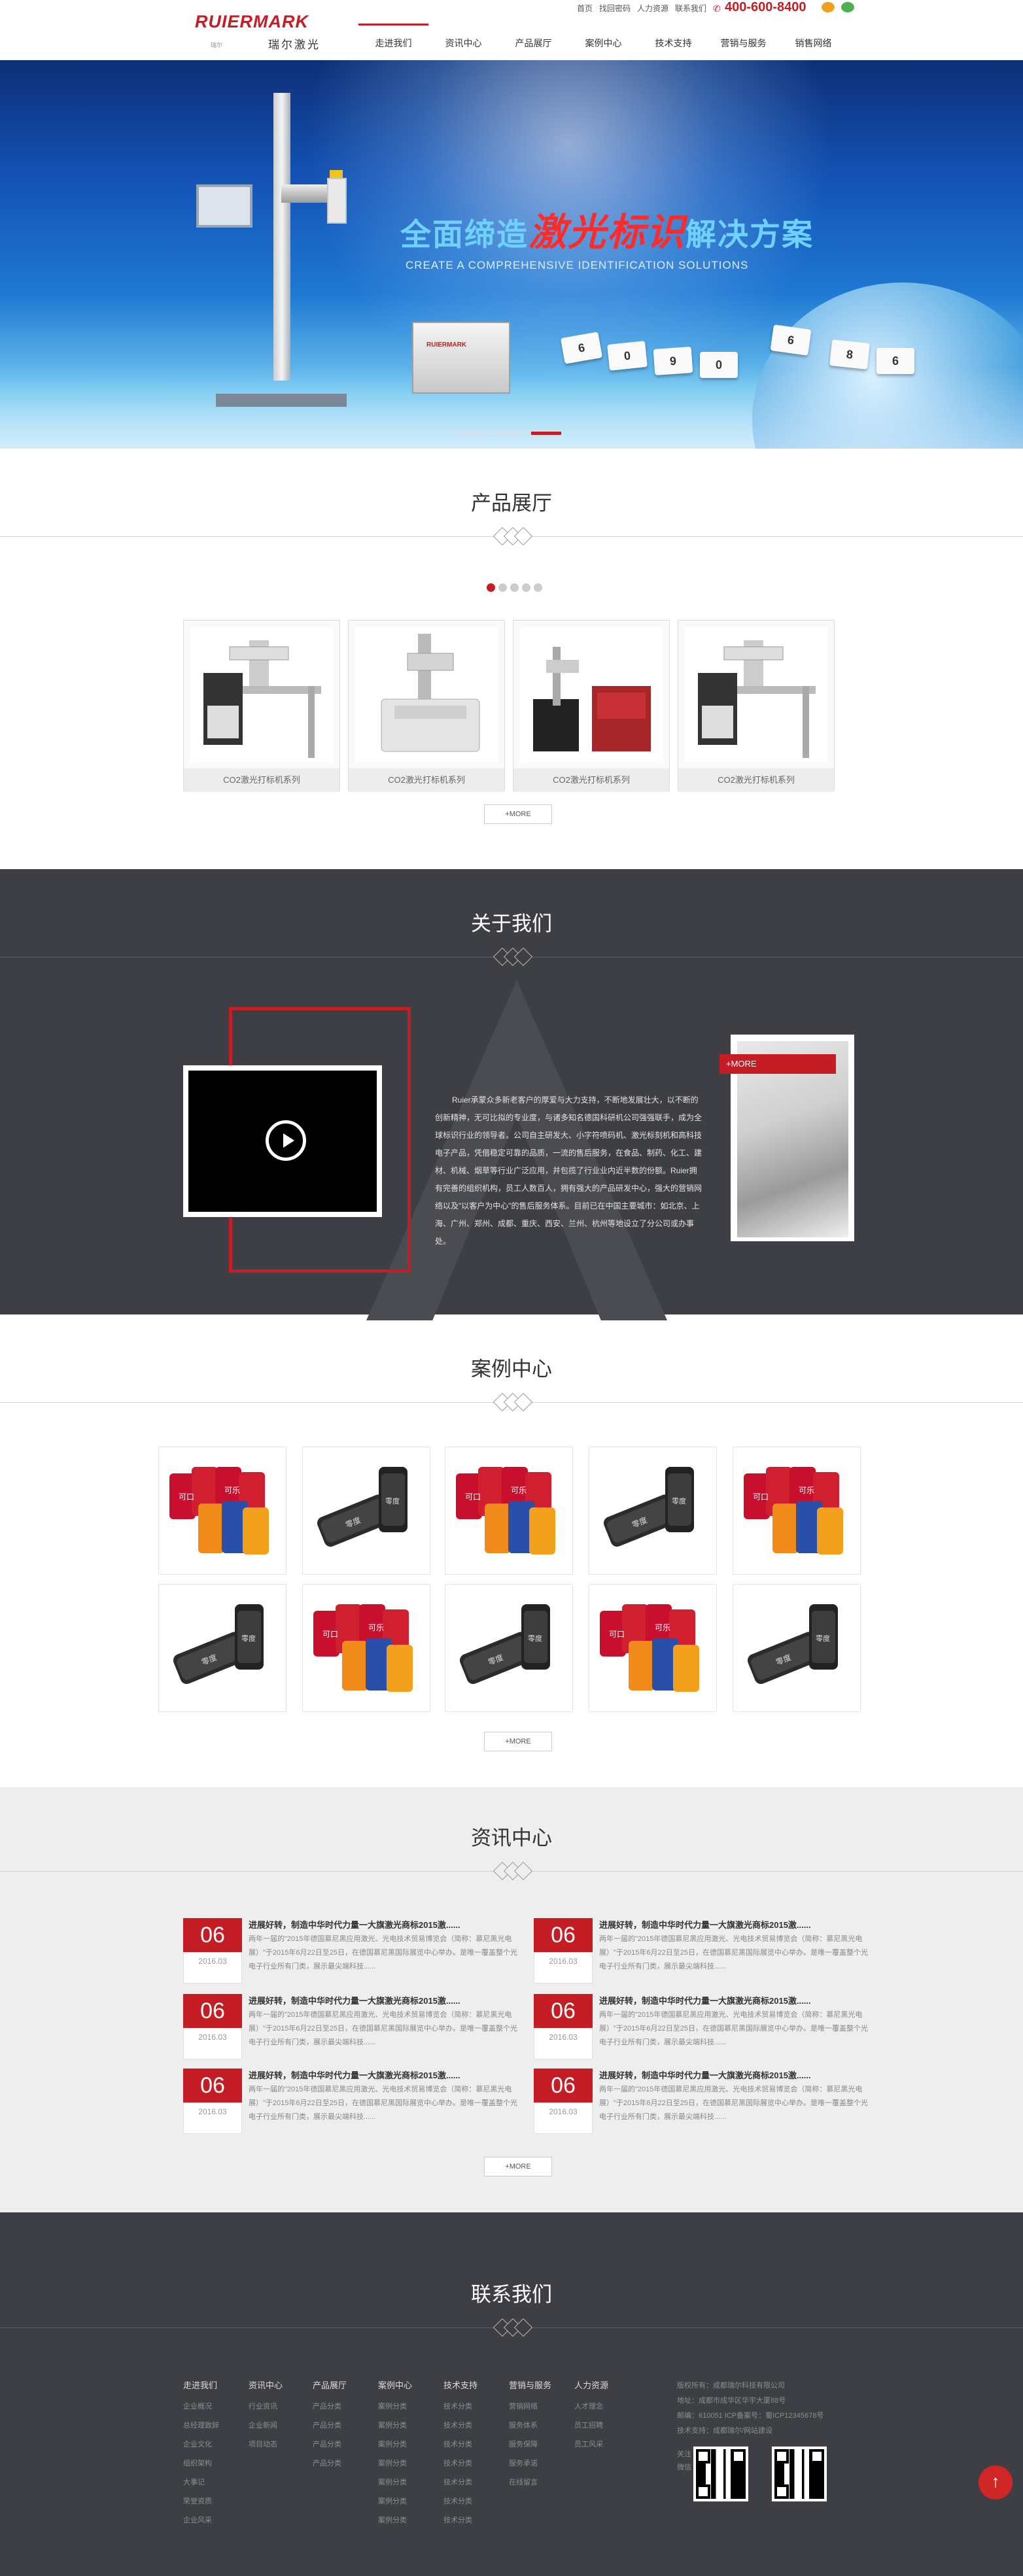 This screenshot has height=2576, width=1023. I want to click on footer-link: 企业概况, so click(216, 2407).